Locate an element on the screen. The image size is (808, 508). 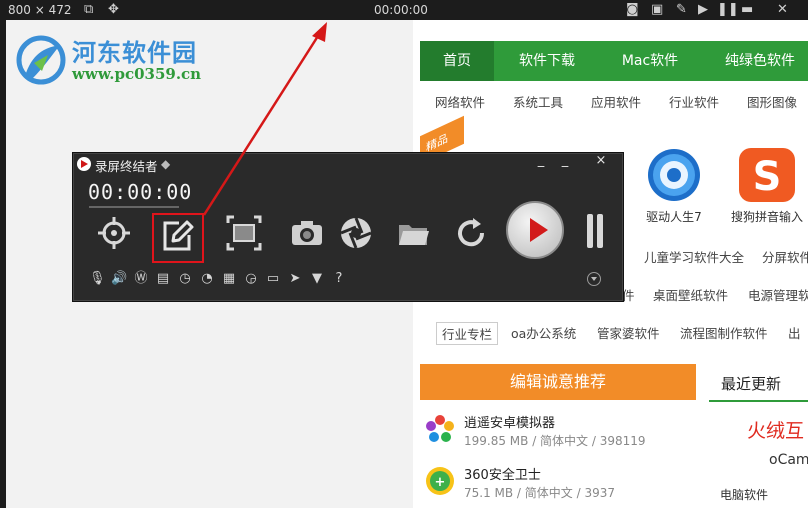
app-sogou-pinyin: S 搜狗拼音输入 is located at coordinates (769, 185).